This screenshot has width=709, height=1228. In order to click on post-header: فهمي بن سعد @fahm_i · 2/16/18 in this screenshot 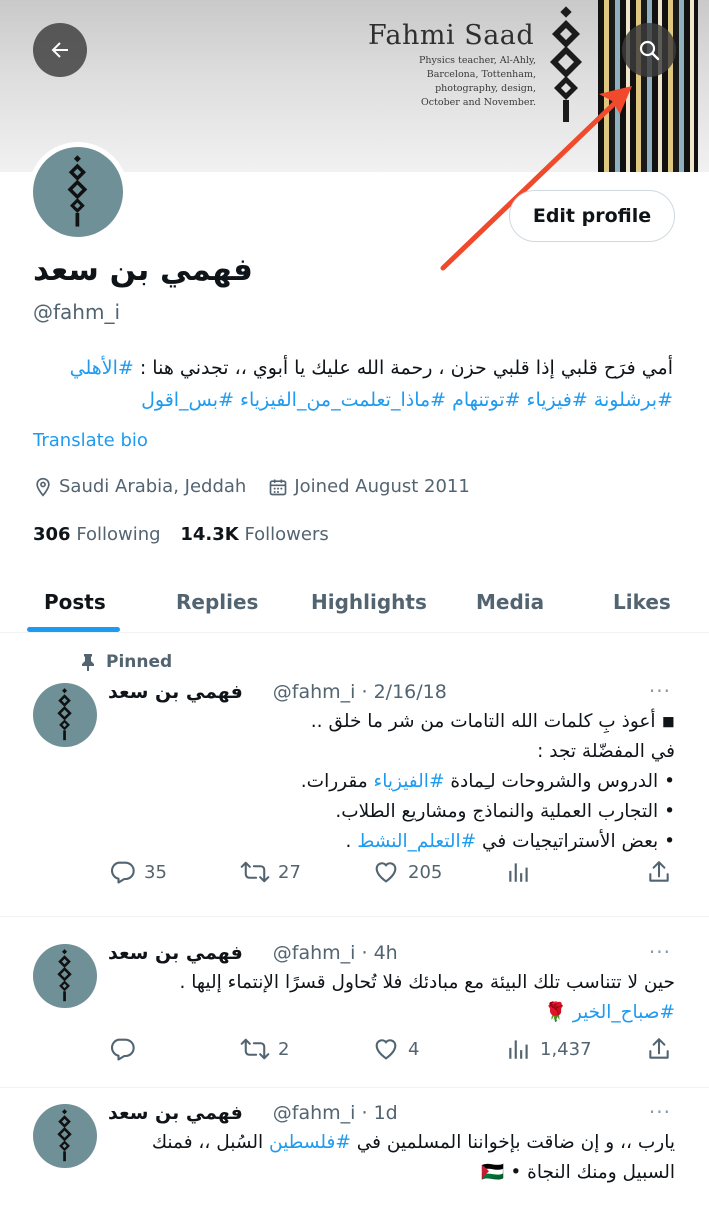, I will do `click(388, 692)`.